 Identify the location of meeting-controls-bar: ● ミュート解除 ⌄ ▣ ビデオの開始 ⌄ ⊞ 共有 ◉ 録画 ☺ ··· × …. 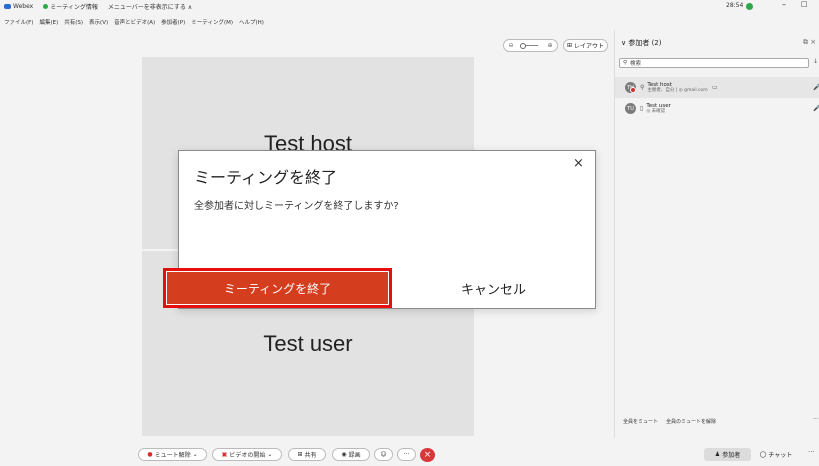
(409, 453).